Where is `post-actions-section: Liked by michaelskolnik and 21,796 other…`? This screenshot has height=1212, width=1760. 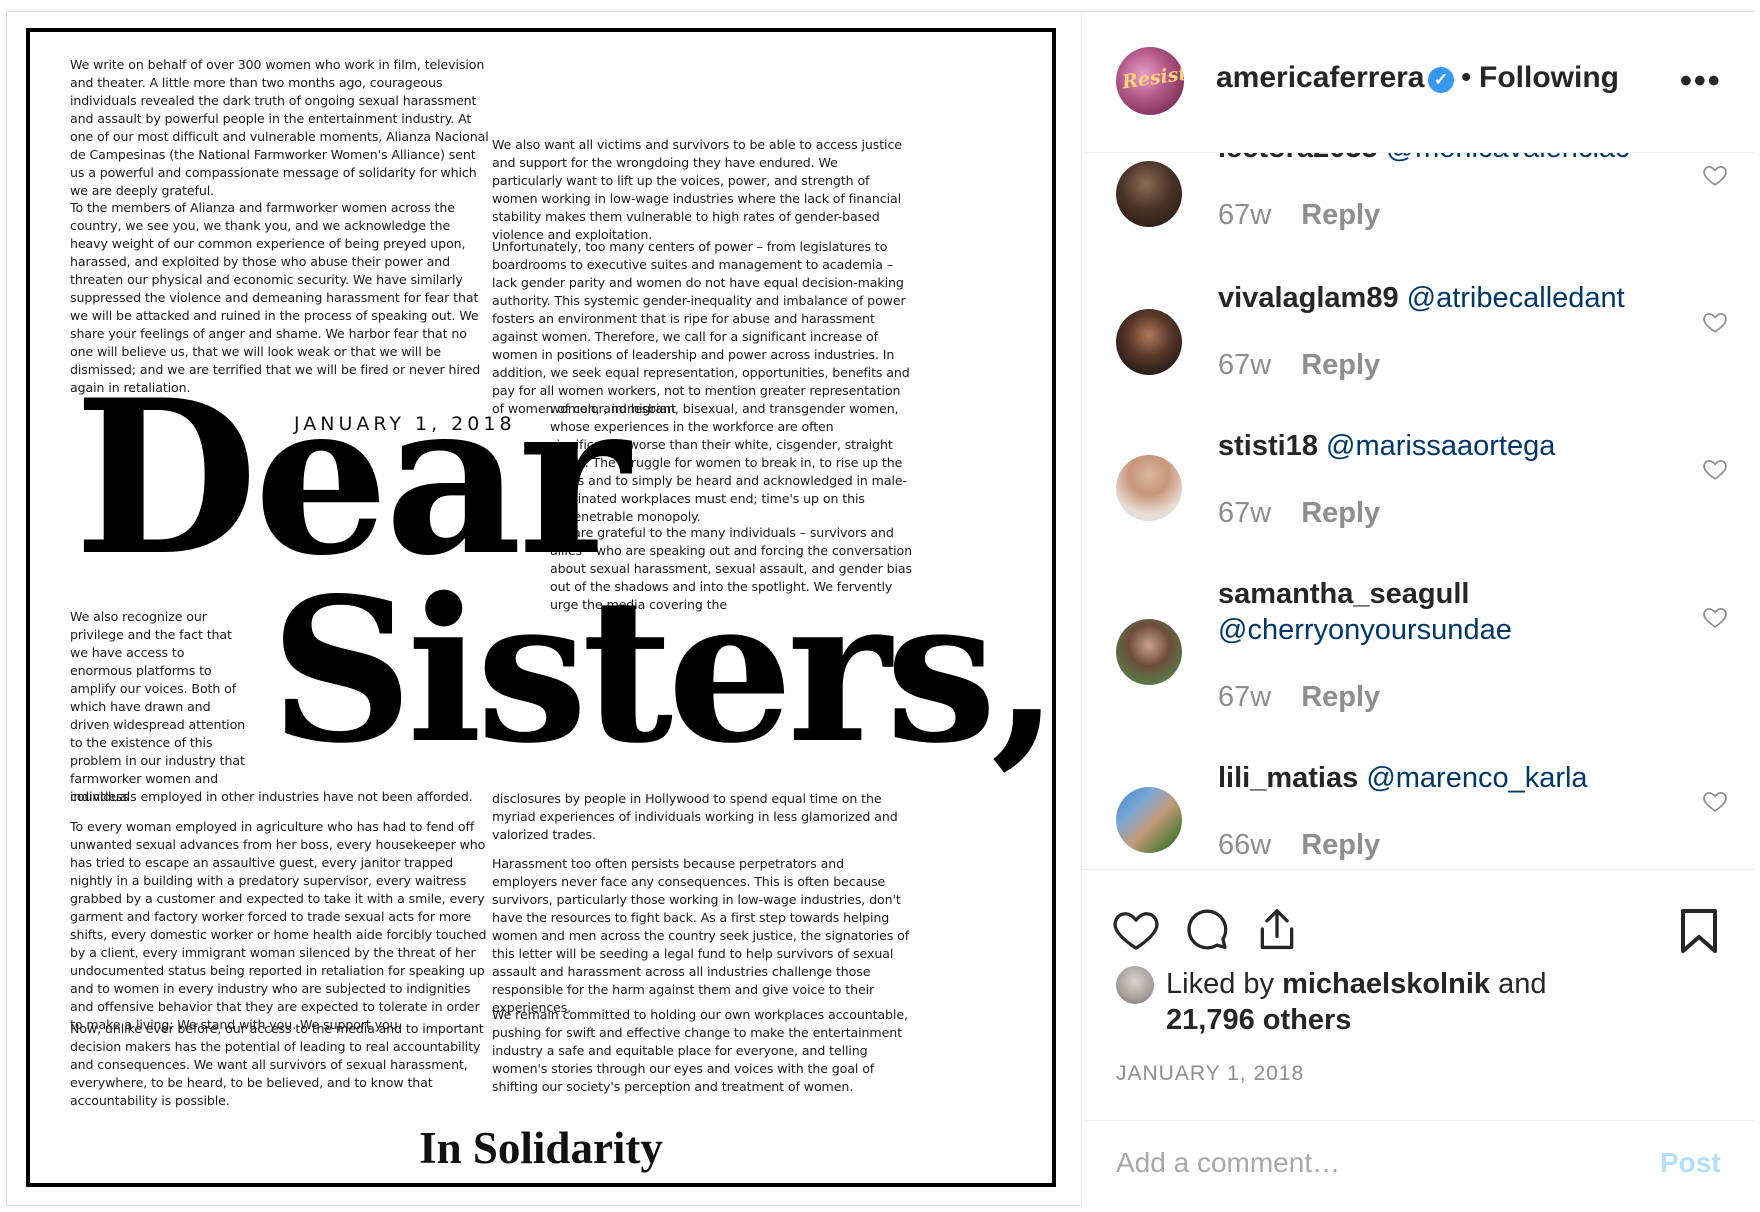
post-actions-section: Liked by michaelskolnik and 21,796 other… is located at coordinates (1418, 1037).